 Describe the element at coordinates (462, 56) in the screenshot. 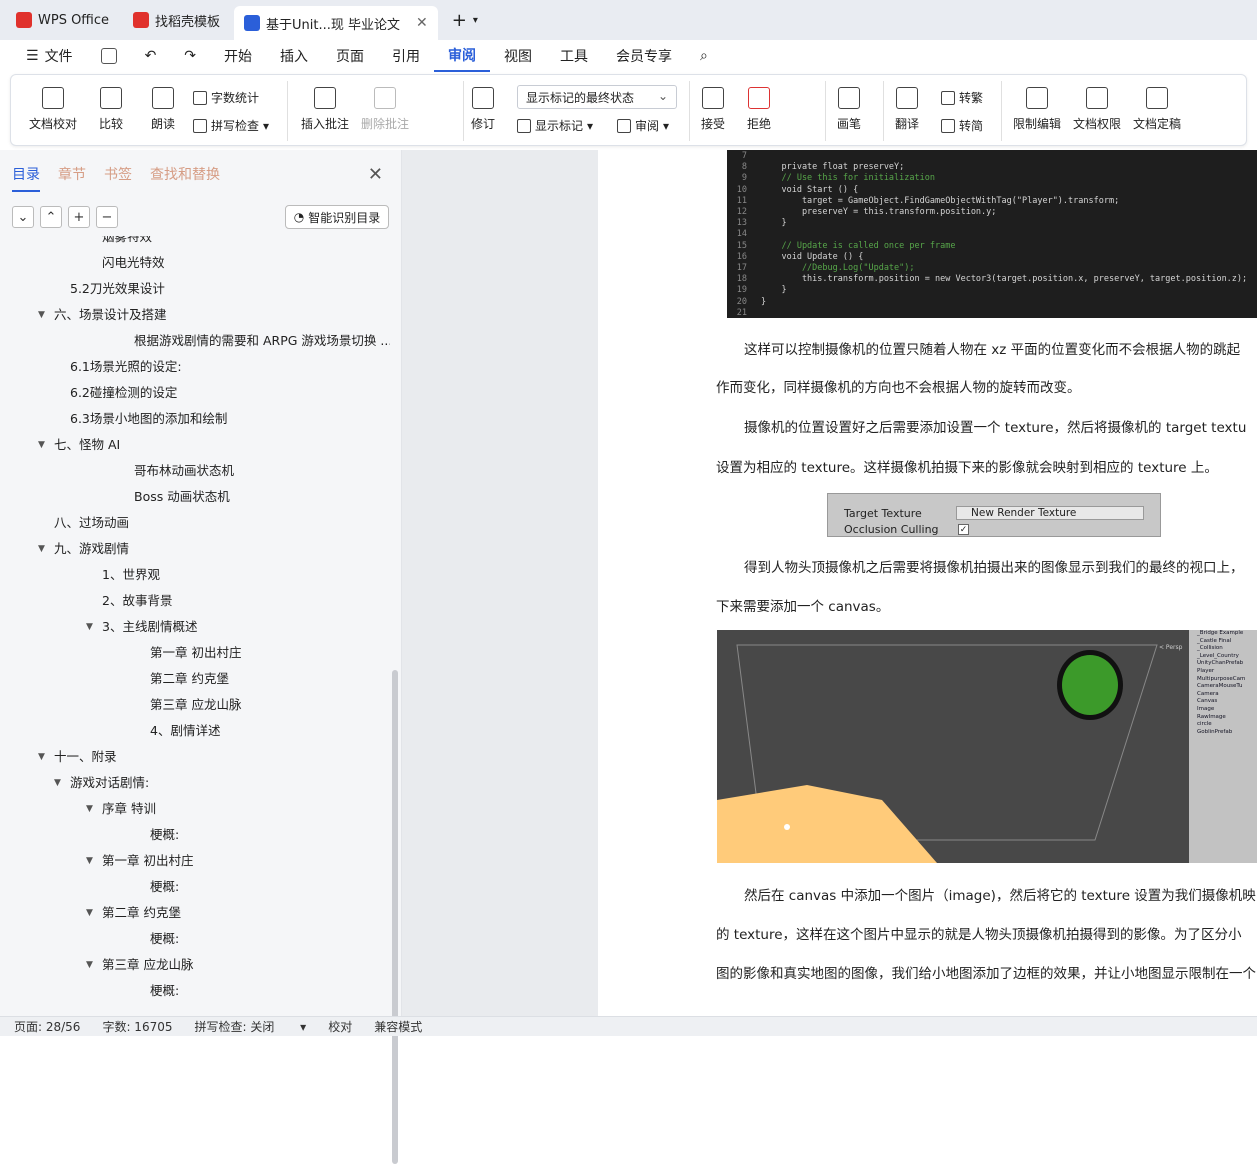

I see `menu-item-review: 审阅` at that location.